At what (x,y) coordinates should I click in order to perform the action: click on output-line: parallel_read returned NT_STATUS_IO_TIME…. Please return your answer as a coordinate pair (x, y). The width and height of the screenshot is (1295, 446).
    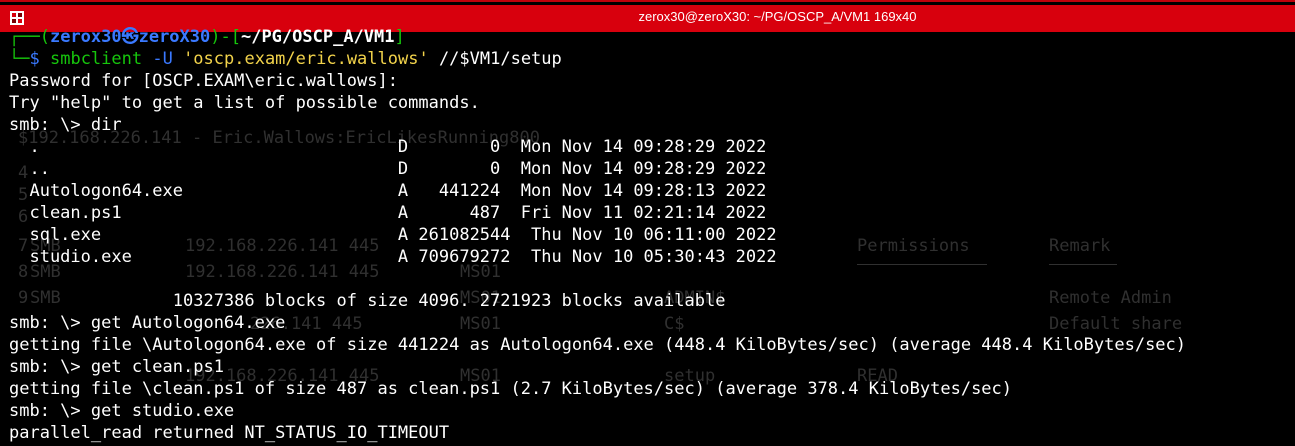
    Looking at the image, I should click on (229, 433).